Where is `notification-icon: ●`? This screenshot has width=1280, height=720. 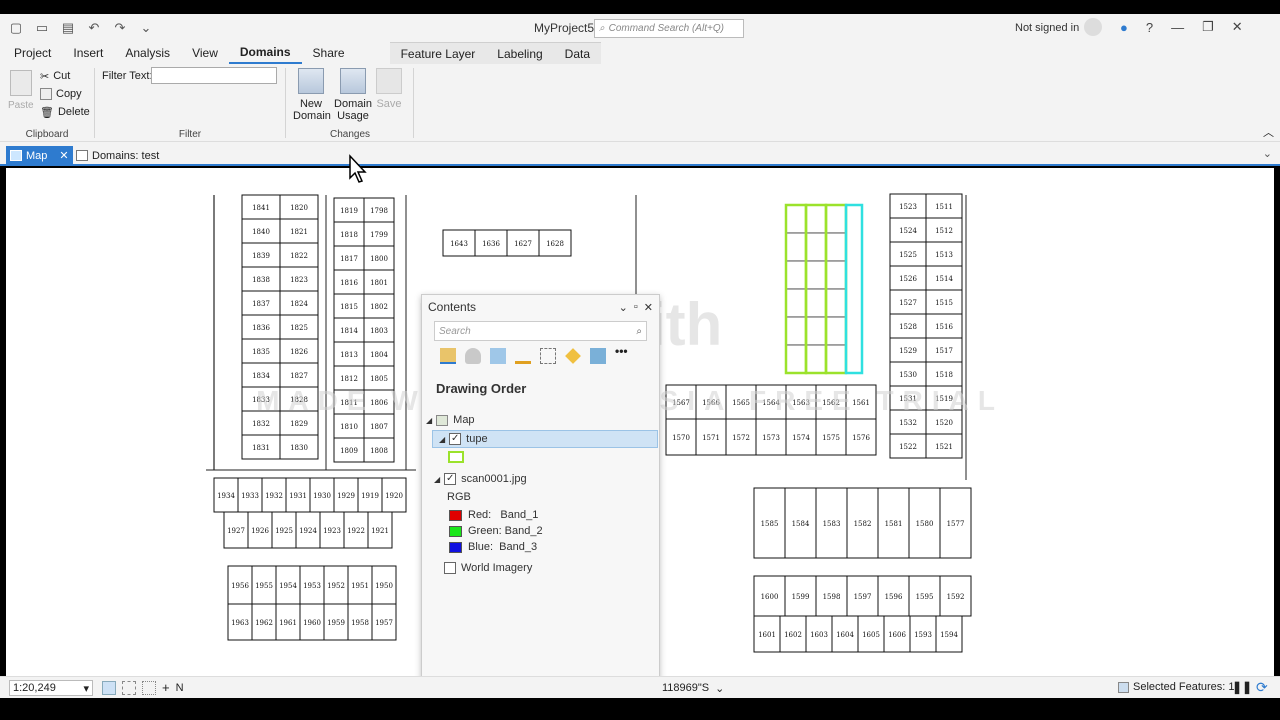
notification-icon: ● is located at coordinates (1124, 27).